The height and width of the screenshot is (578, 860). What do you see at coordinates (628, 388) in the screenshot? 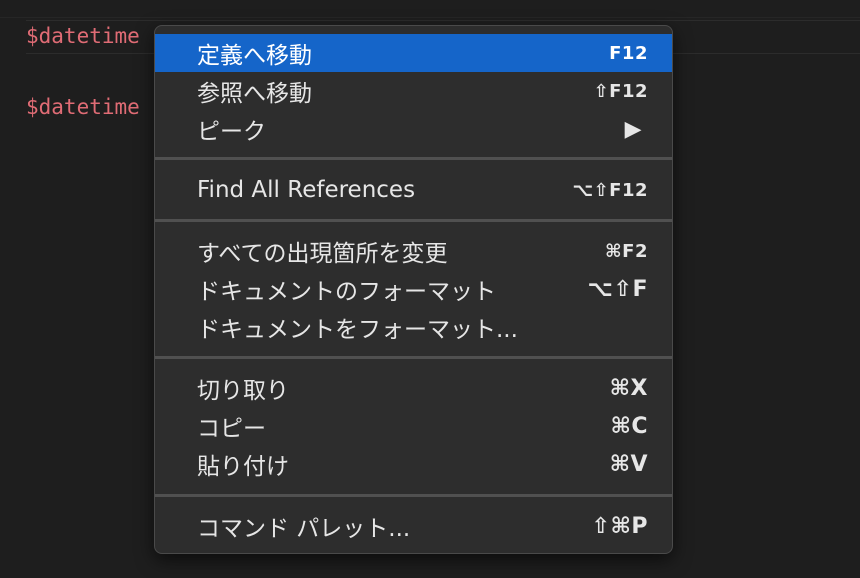
I see `menu-item-shortcut: ⌘X` at bounding box center [628, 388].